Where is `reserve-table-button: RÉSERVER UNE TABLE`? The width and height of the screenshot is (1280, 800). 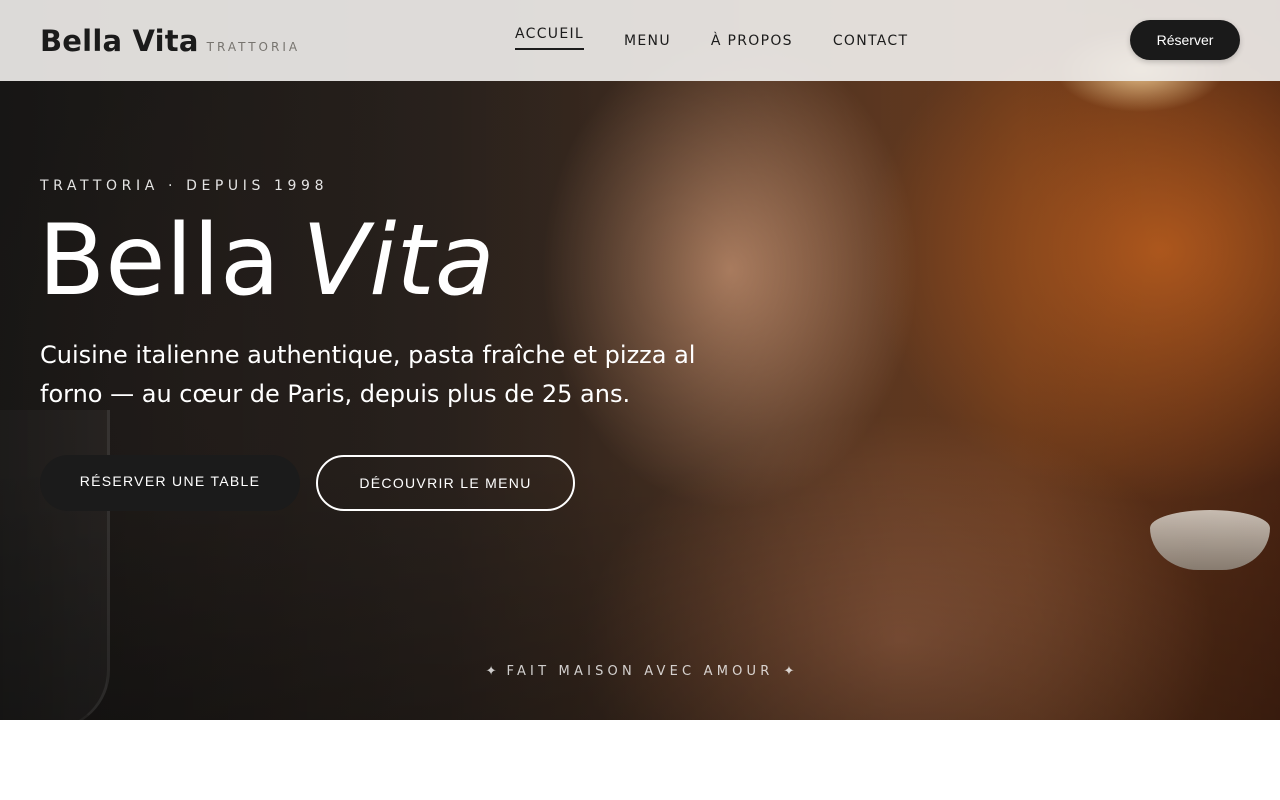 reserve-table-button: RÉSERVER UNE TABLE is located at coordinates (170, 483).